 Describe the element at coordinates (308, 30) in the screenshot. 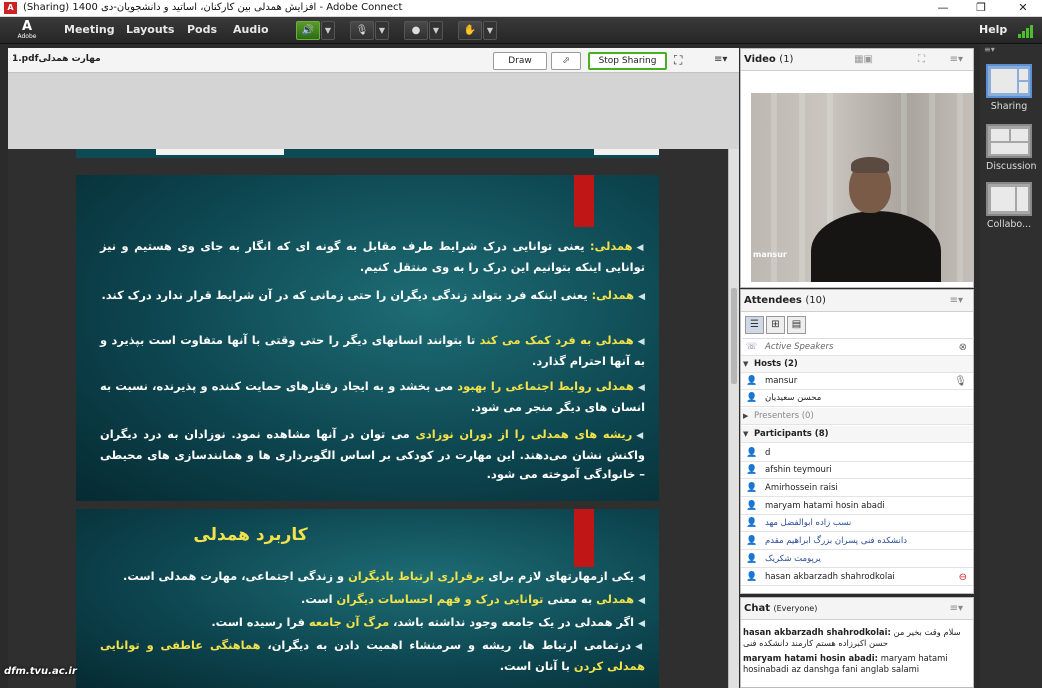

I see `speaker-icon: 🔊` at that location.